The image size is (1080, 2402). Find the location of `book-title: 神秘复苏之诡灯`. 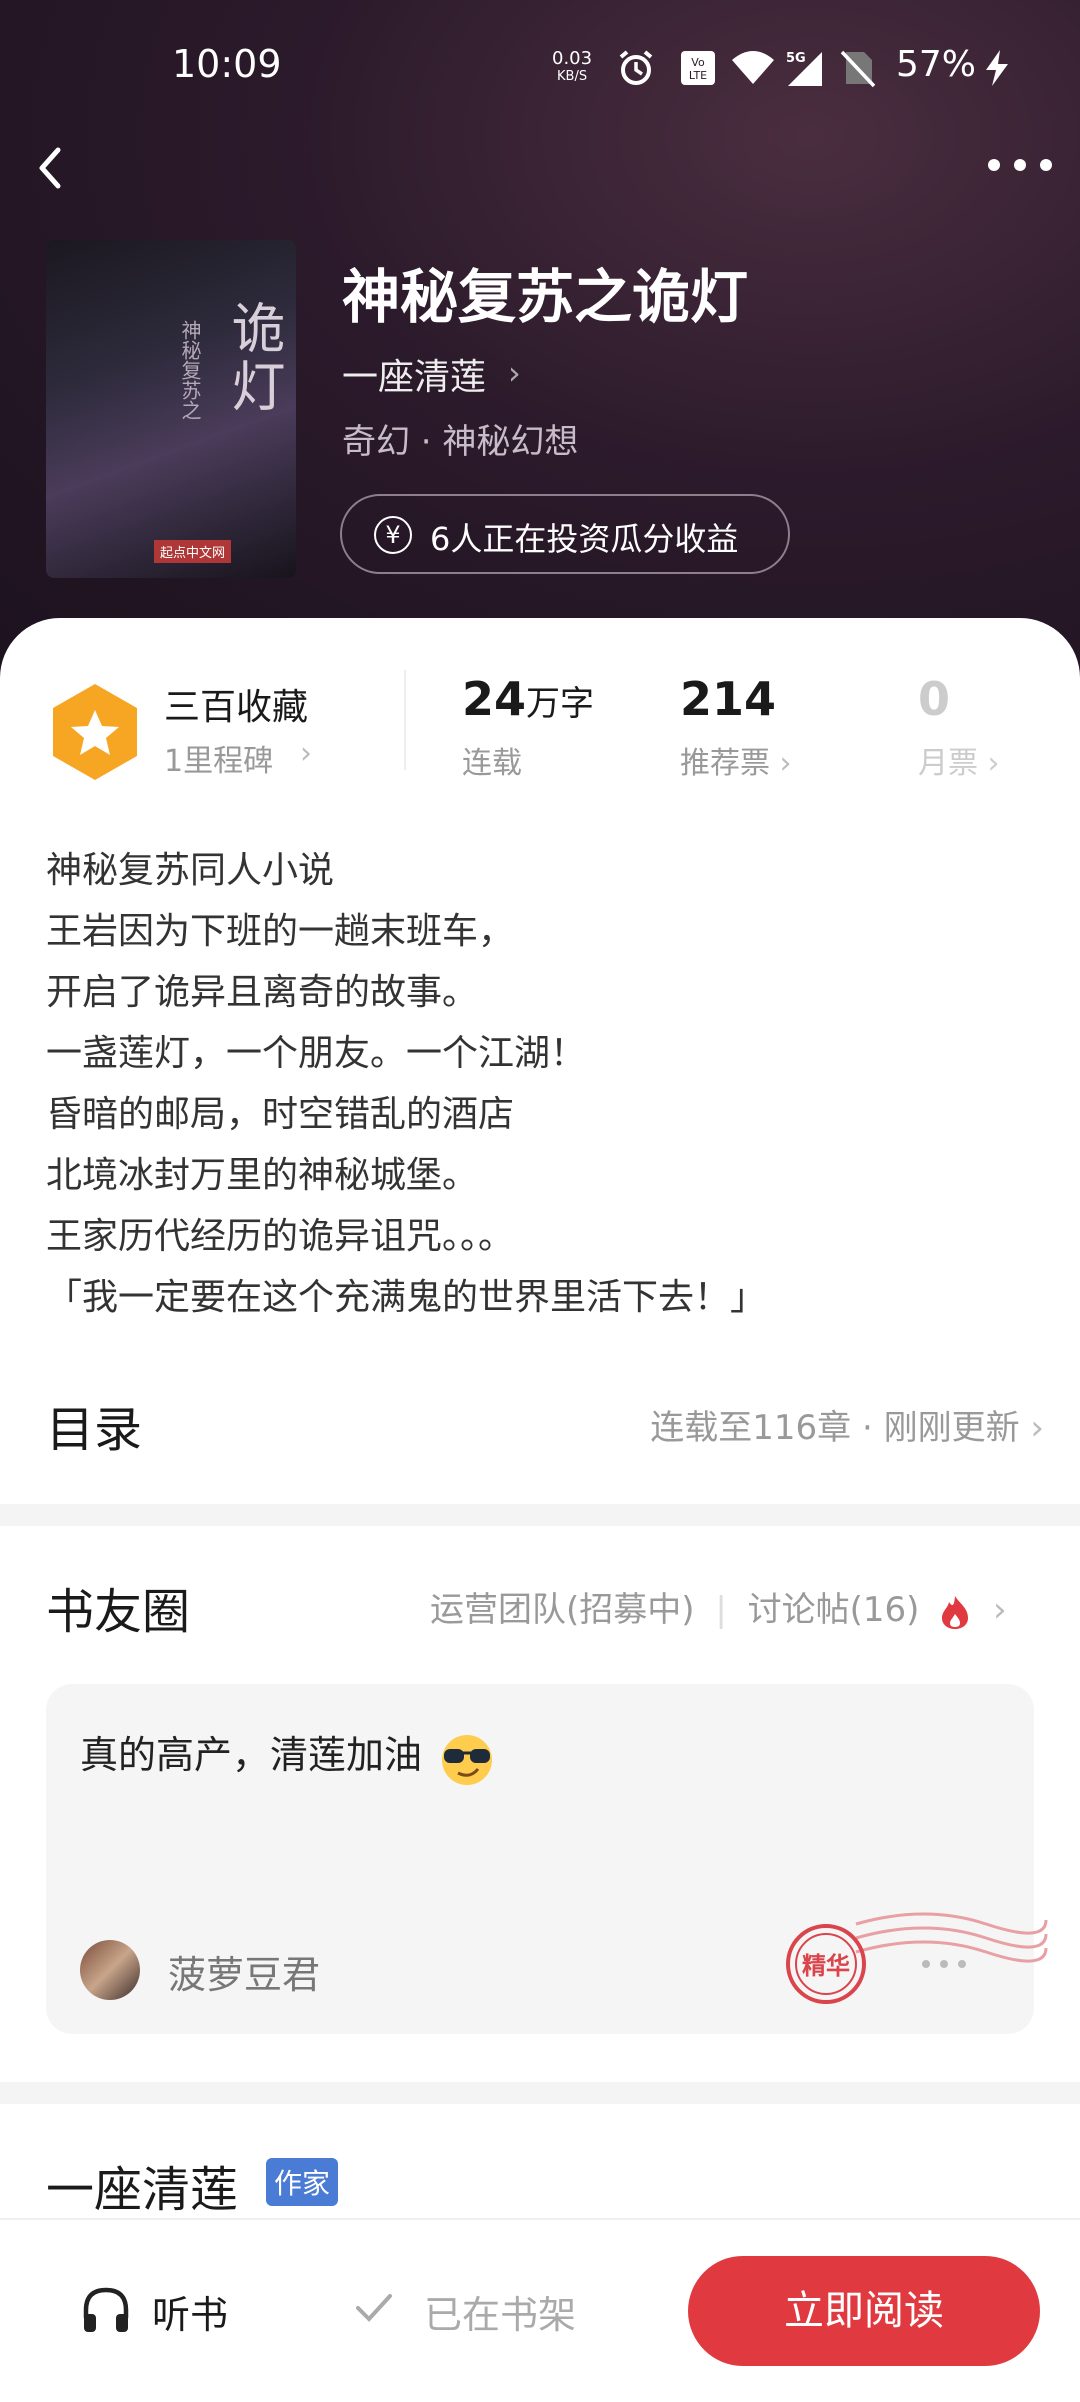

book-title: 神秘复苏之诡灯 is located at coordinates (545, 297).